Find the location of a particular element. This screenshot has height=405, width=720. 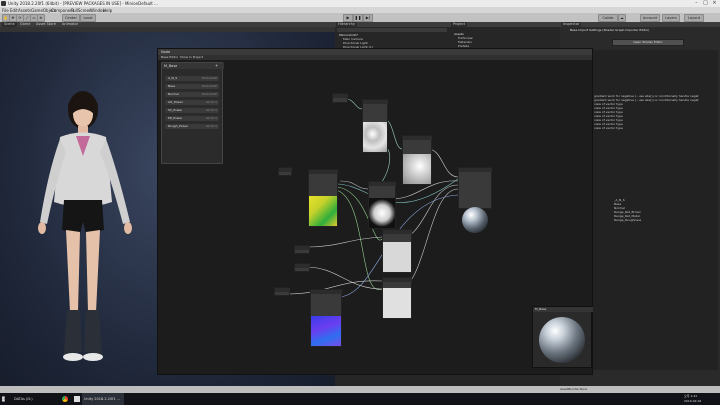

hierarchy-search is located at coordinates (392, 30).